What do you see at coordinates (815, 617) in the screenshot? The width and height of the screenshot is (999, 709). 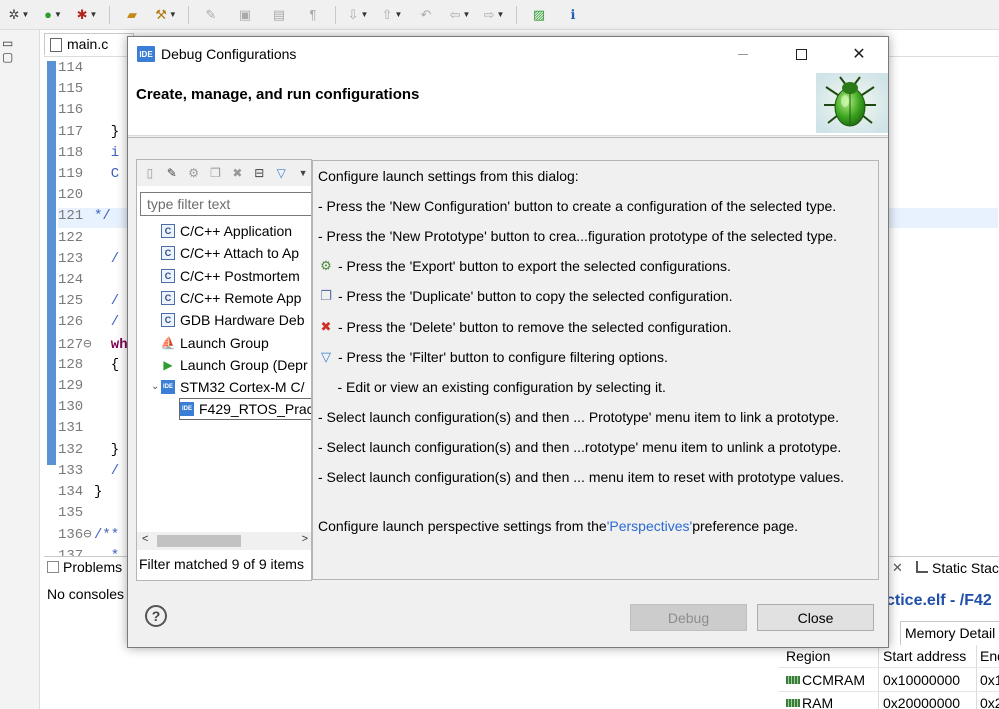 I see `close-button: Close` at bounding box center [815, 617].